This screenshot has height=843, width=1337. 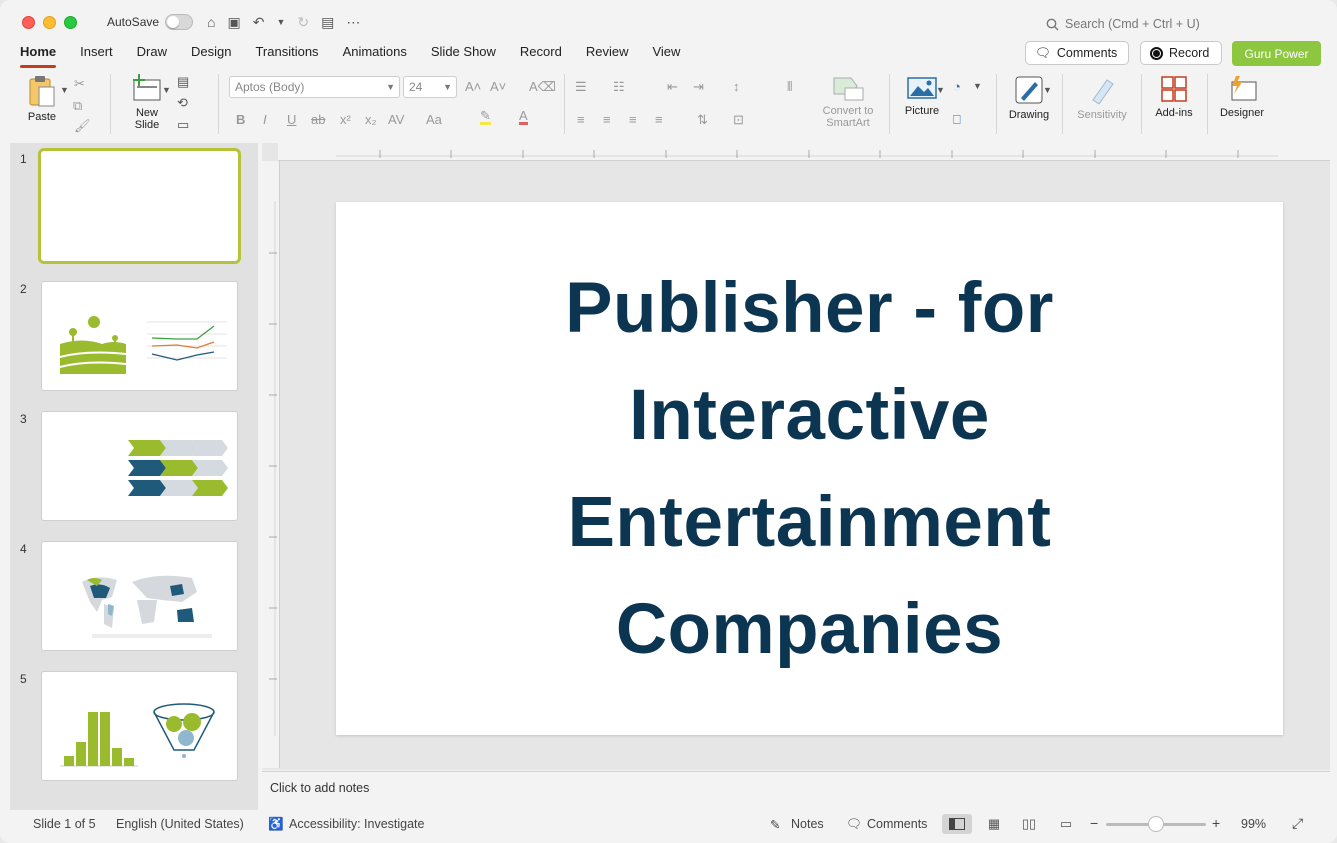 What do you see at coordinates (318, 119) in the screenshot?
I see `strikethrough-icon: ab` at bounding box center [318, 119].